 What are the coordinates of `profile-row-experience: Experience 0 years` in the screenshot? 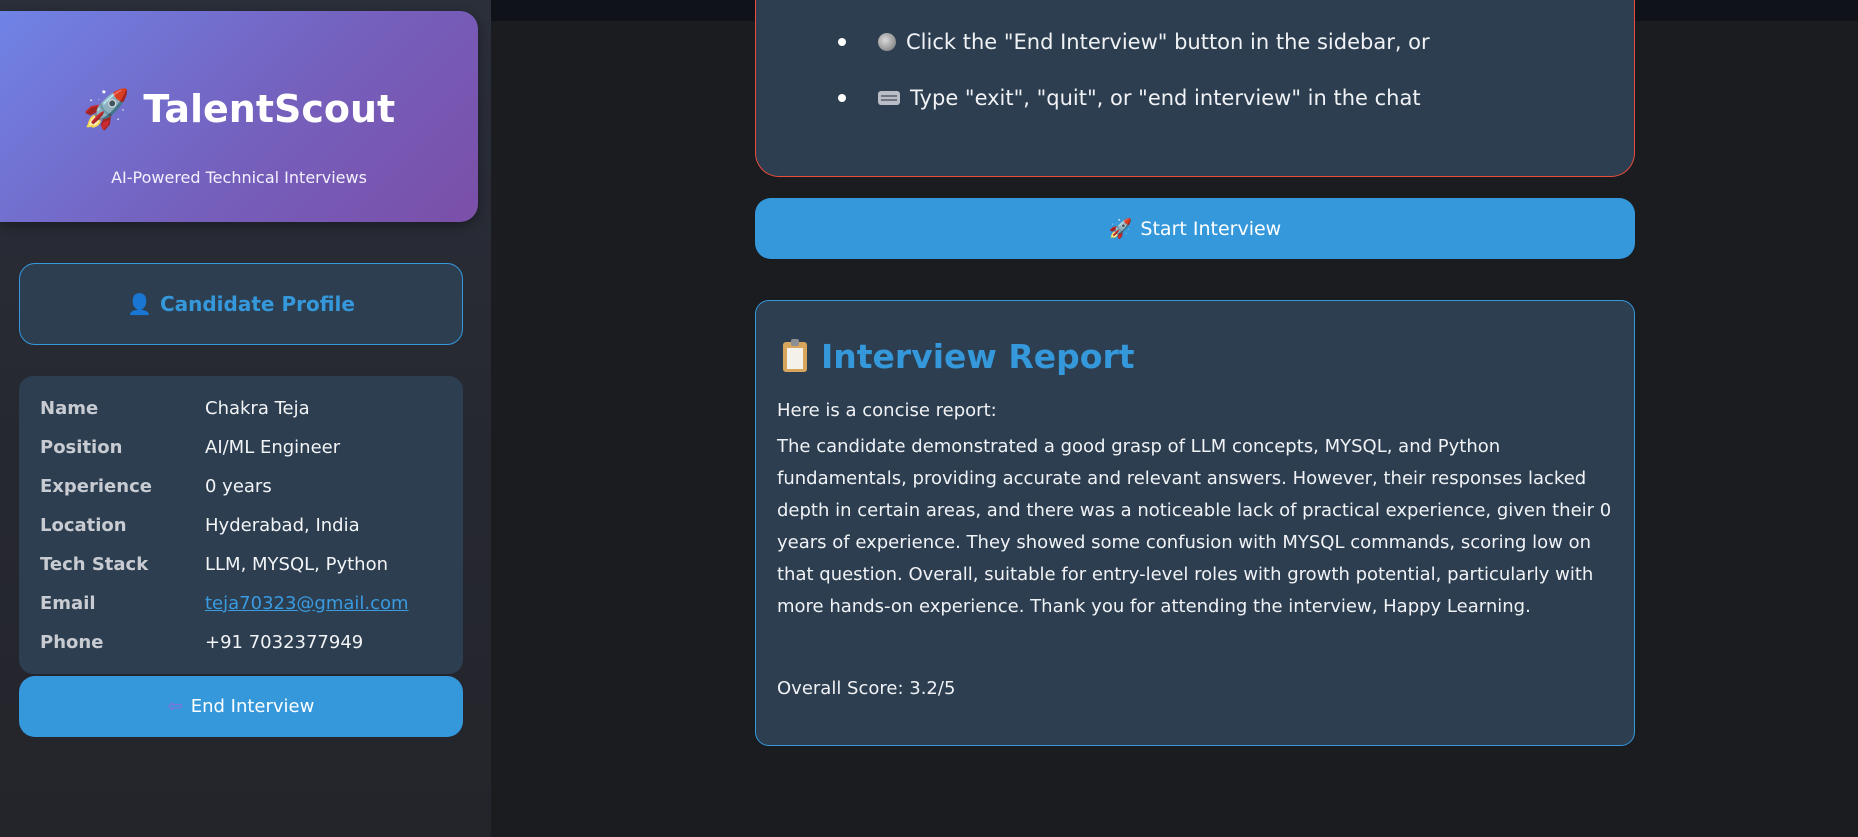 It's located at (240, 486).